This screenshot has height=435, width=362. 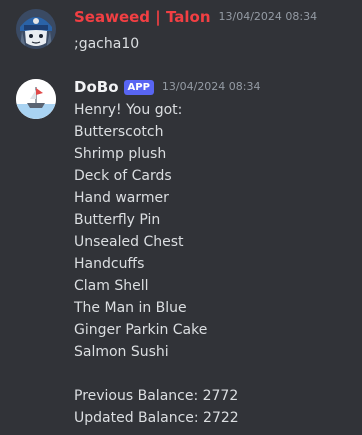 What do you see at coordinates (111, 286) in the screenshot?
I see `item-line: Clam Shell` at bounding box center [111, 286].